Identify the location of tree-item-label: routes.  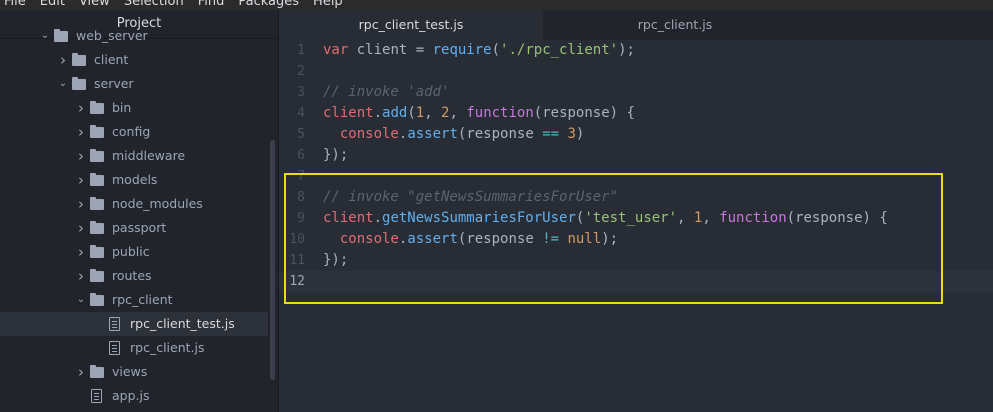
(132, 275).